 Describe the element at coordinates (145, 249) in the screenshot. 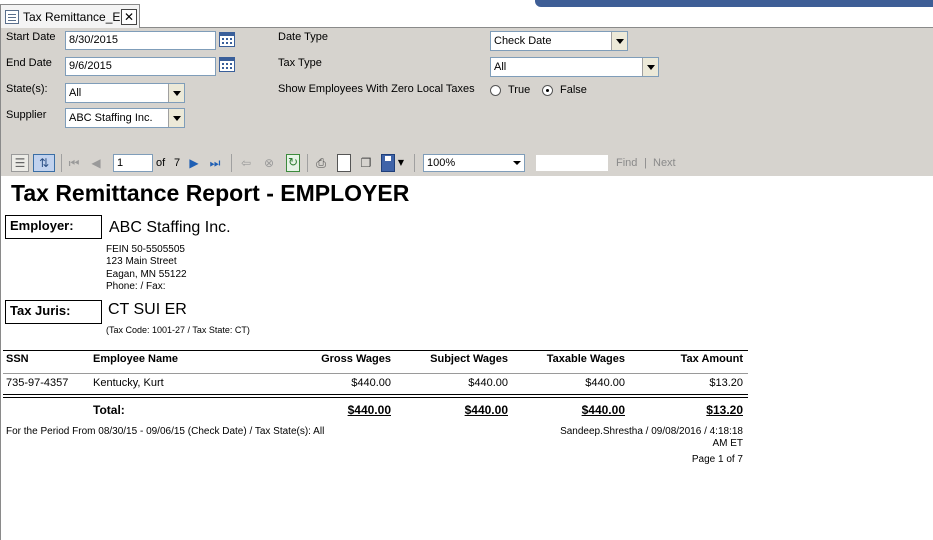

I see `employer-fein: FEIN 50-5505505` at that location.